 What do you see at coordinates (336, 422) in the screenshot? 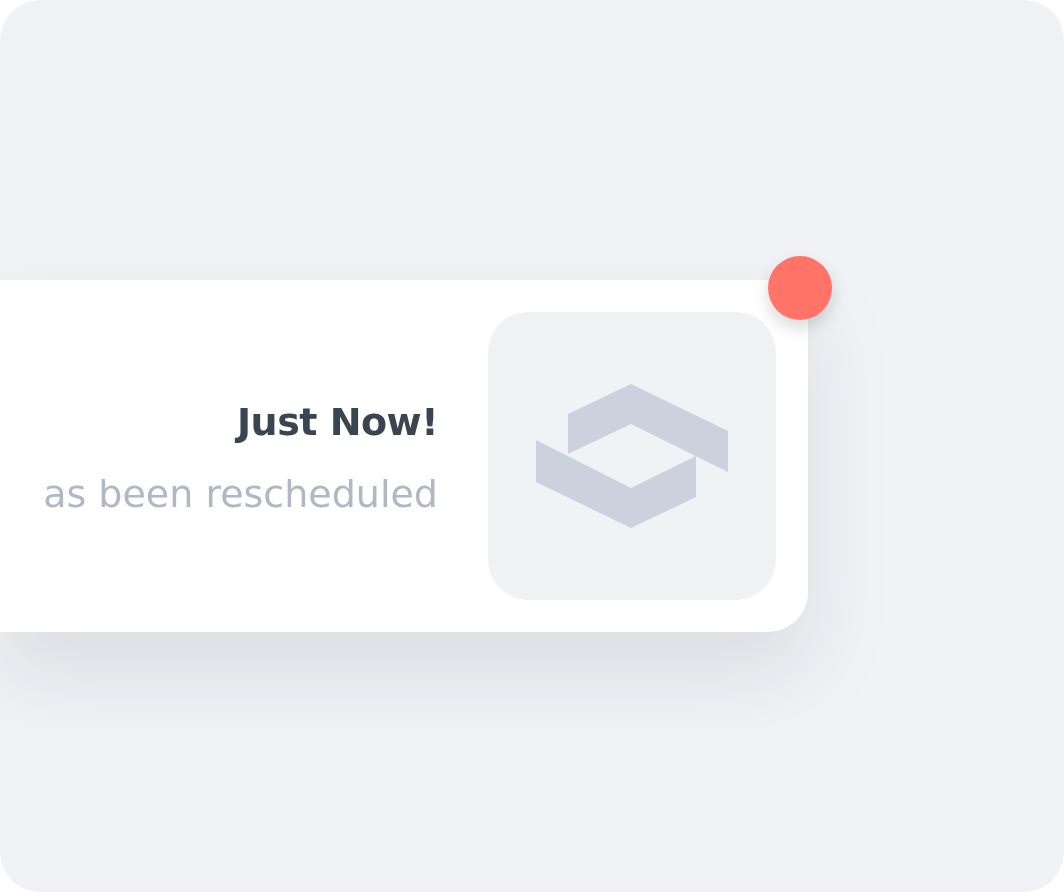
I see `notification-time: Just Now!` at bounding box center [336, 422].